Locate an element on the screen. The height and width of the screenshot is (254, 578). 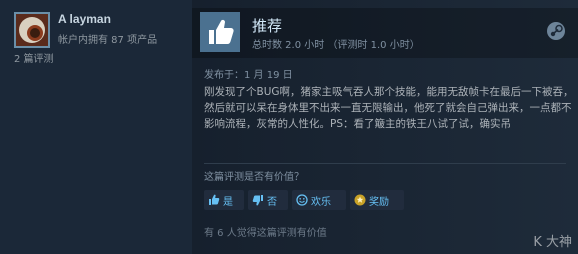
thumbs-down-icon is located at coordinates (257, 200).